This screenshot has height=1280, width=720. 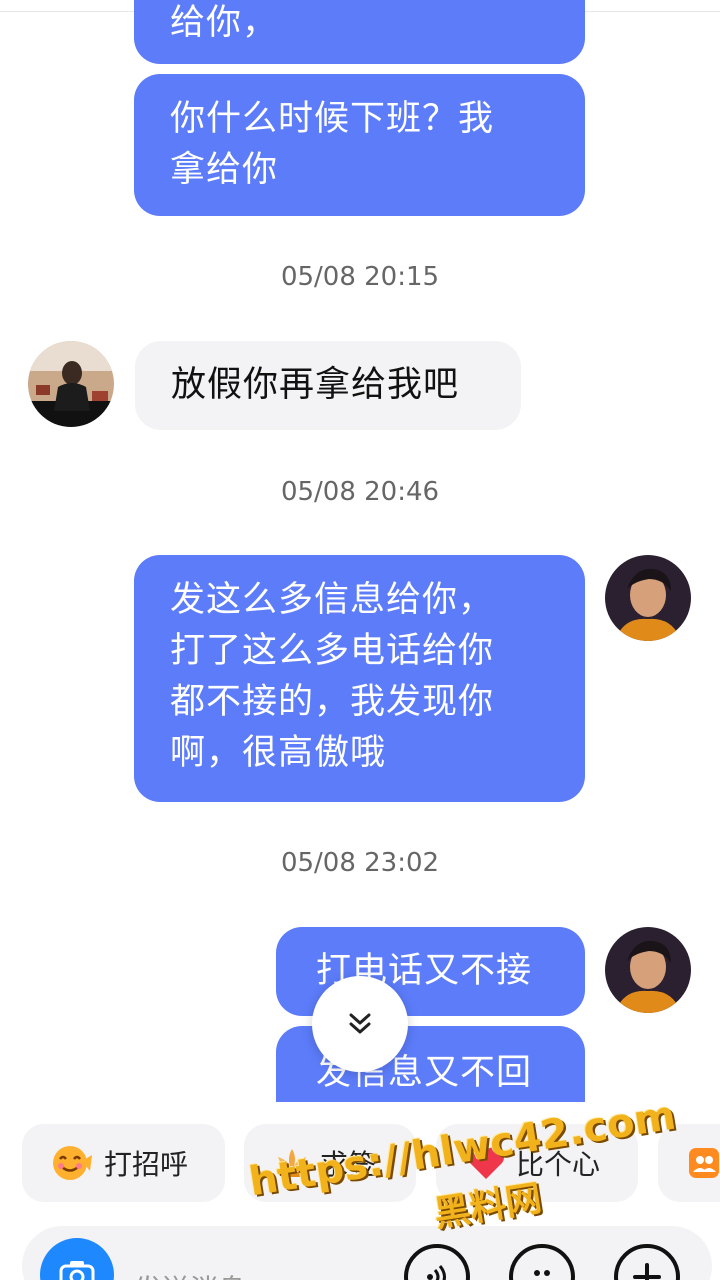 I want to click on message-line: 发这么多信息给你，, so click(x=332, y=600).